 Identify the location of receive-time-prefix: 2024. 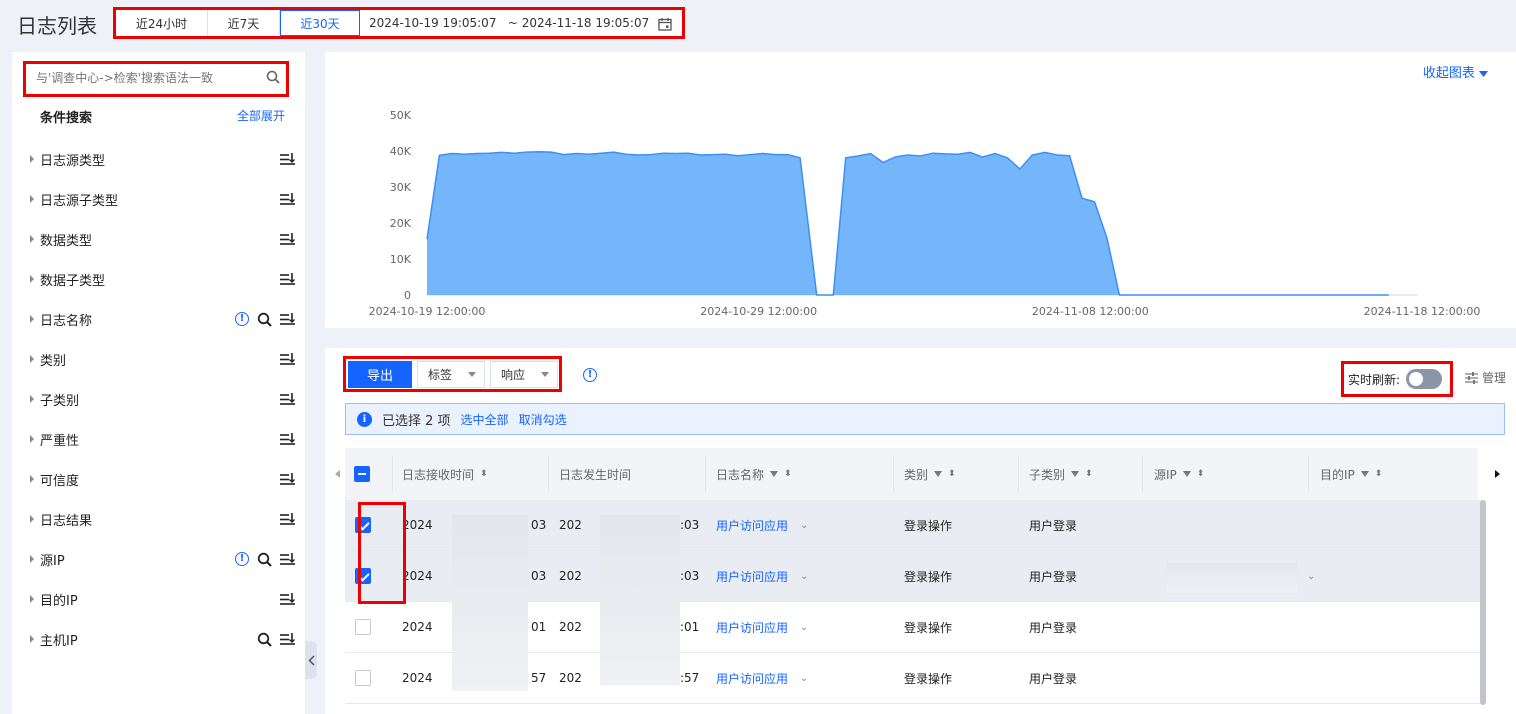
(417, 576).